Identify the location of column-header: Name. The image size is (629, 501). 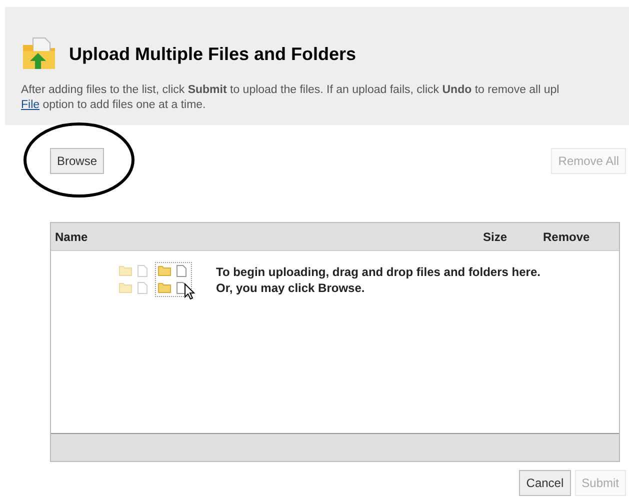
(72, 237).